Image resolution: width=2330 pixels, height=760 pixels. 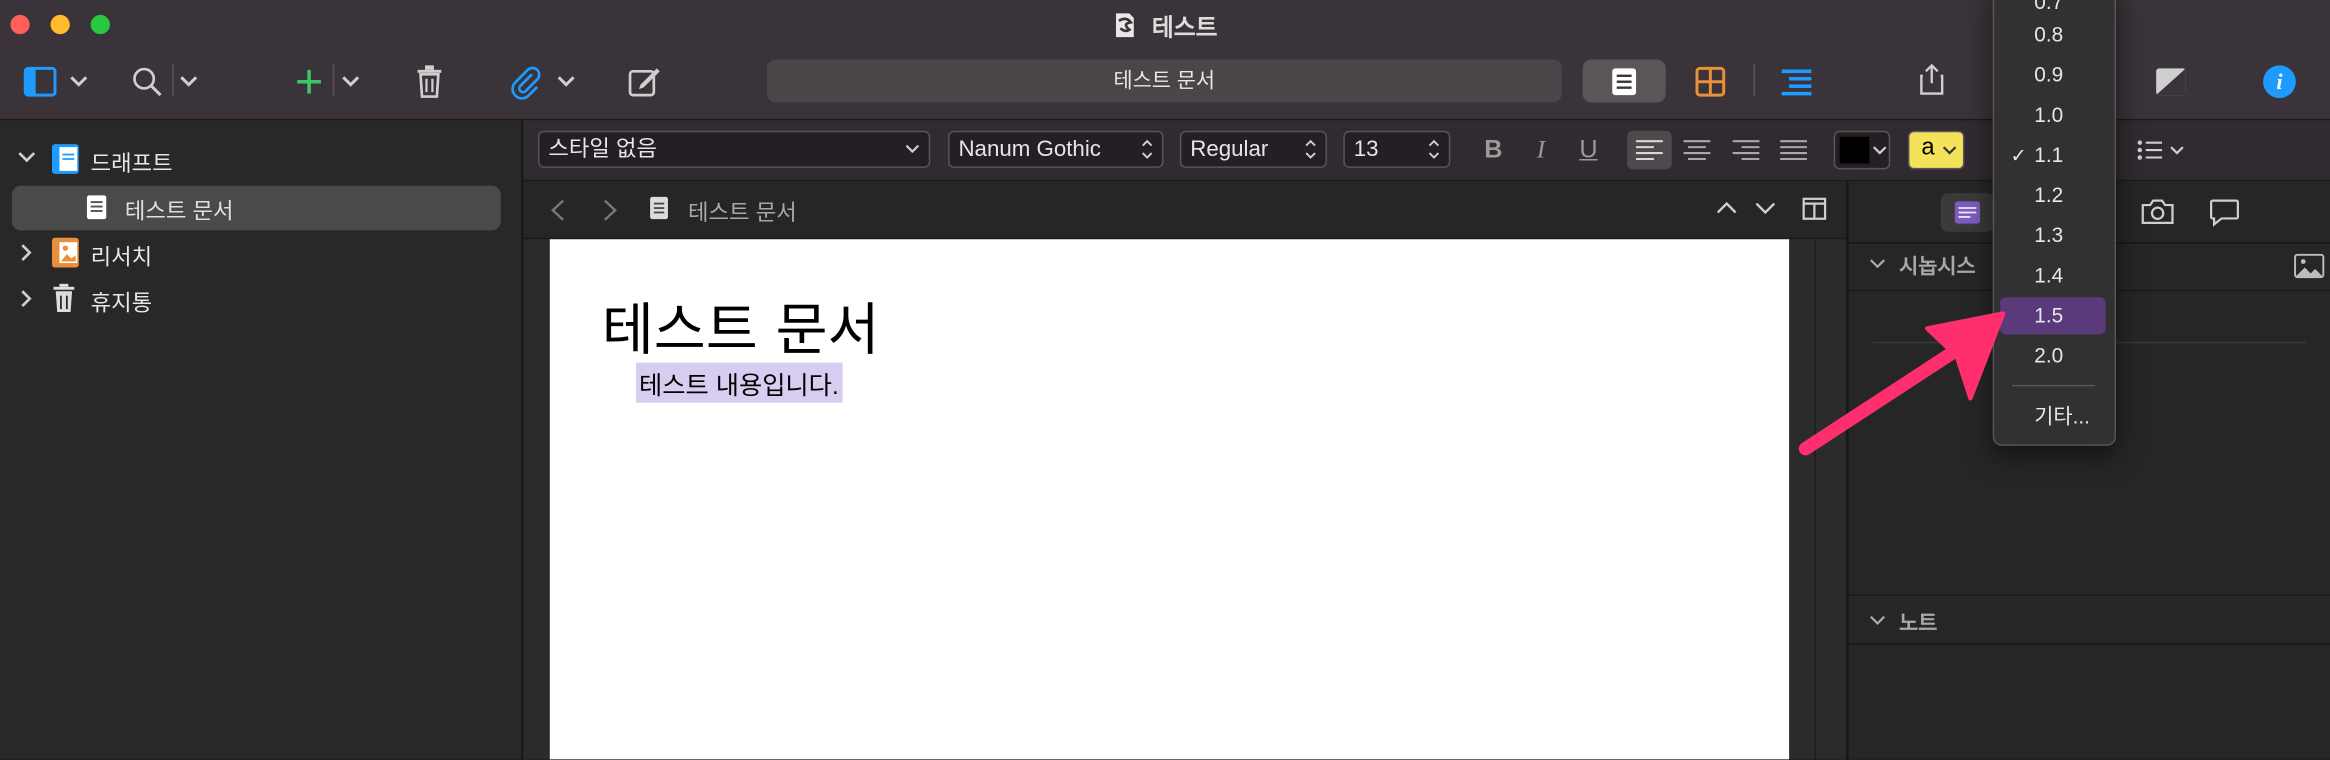 I want to click on font-size-popup: 13, so click(x=1397, y=149).